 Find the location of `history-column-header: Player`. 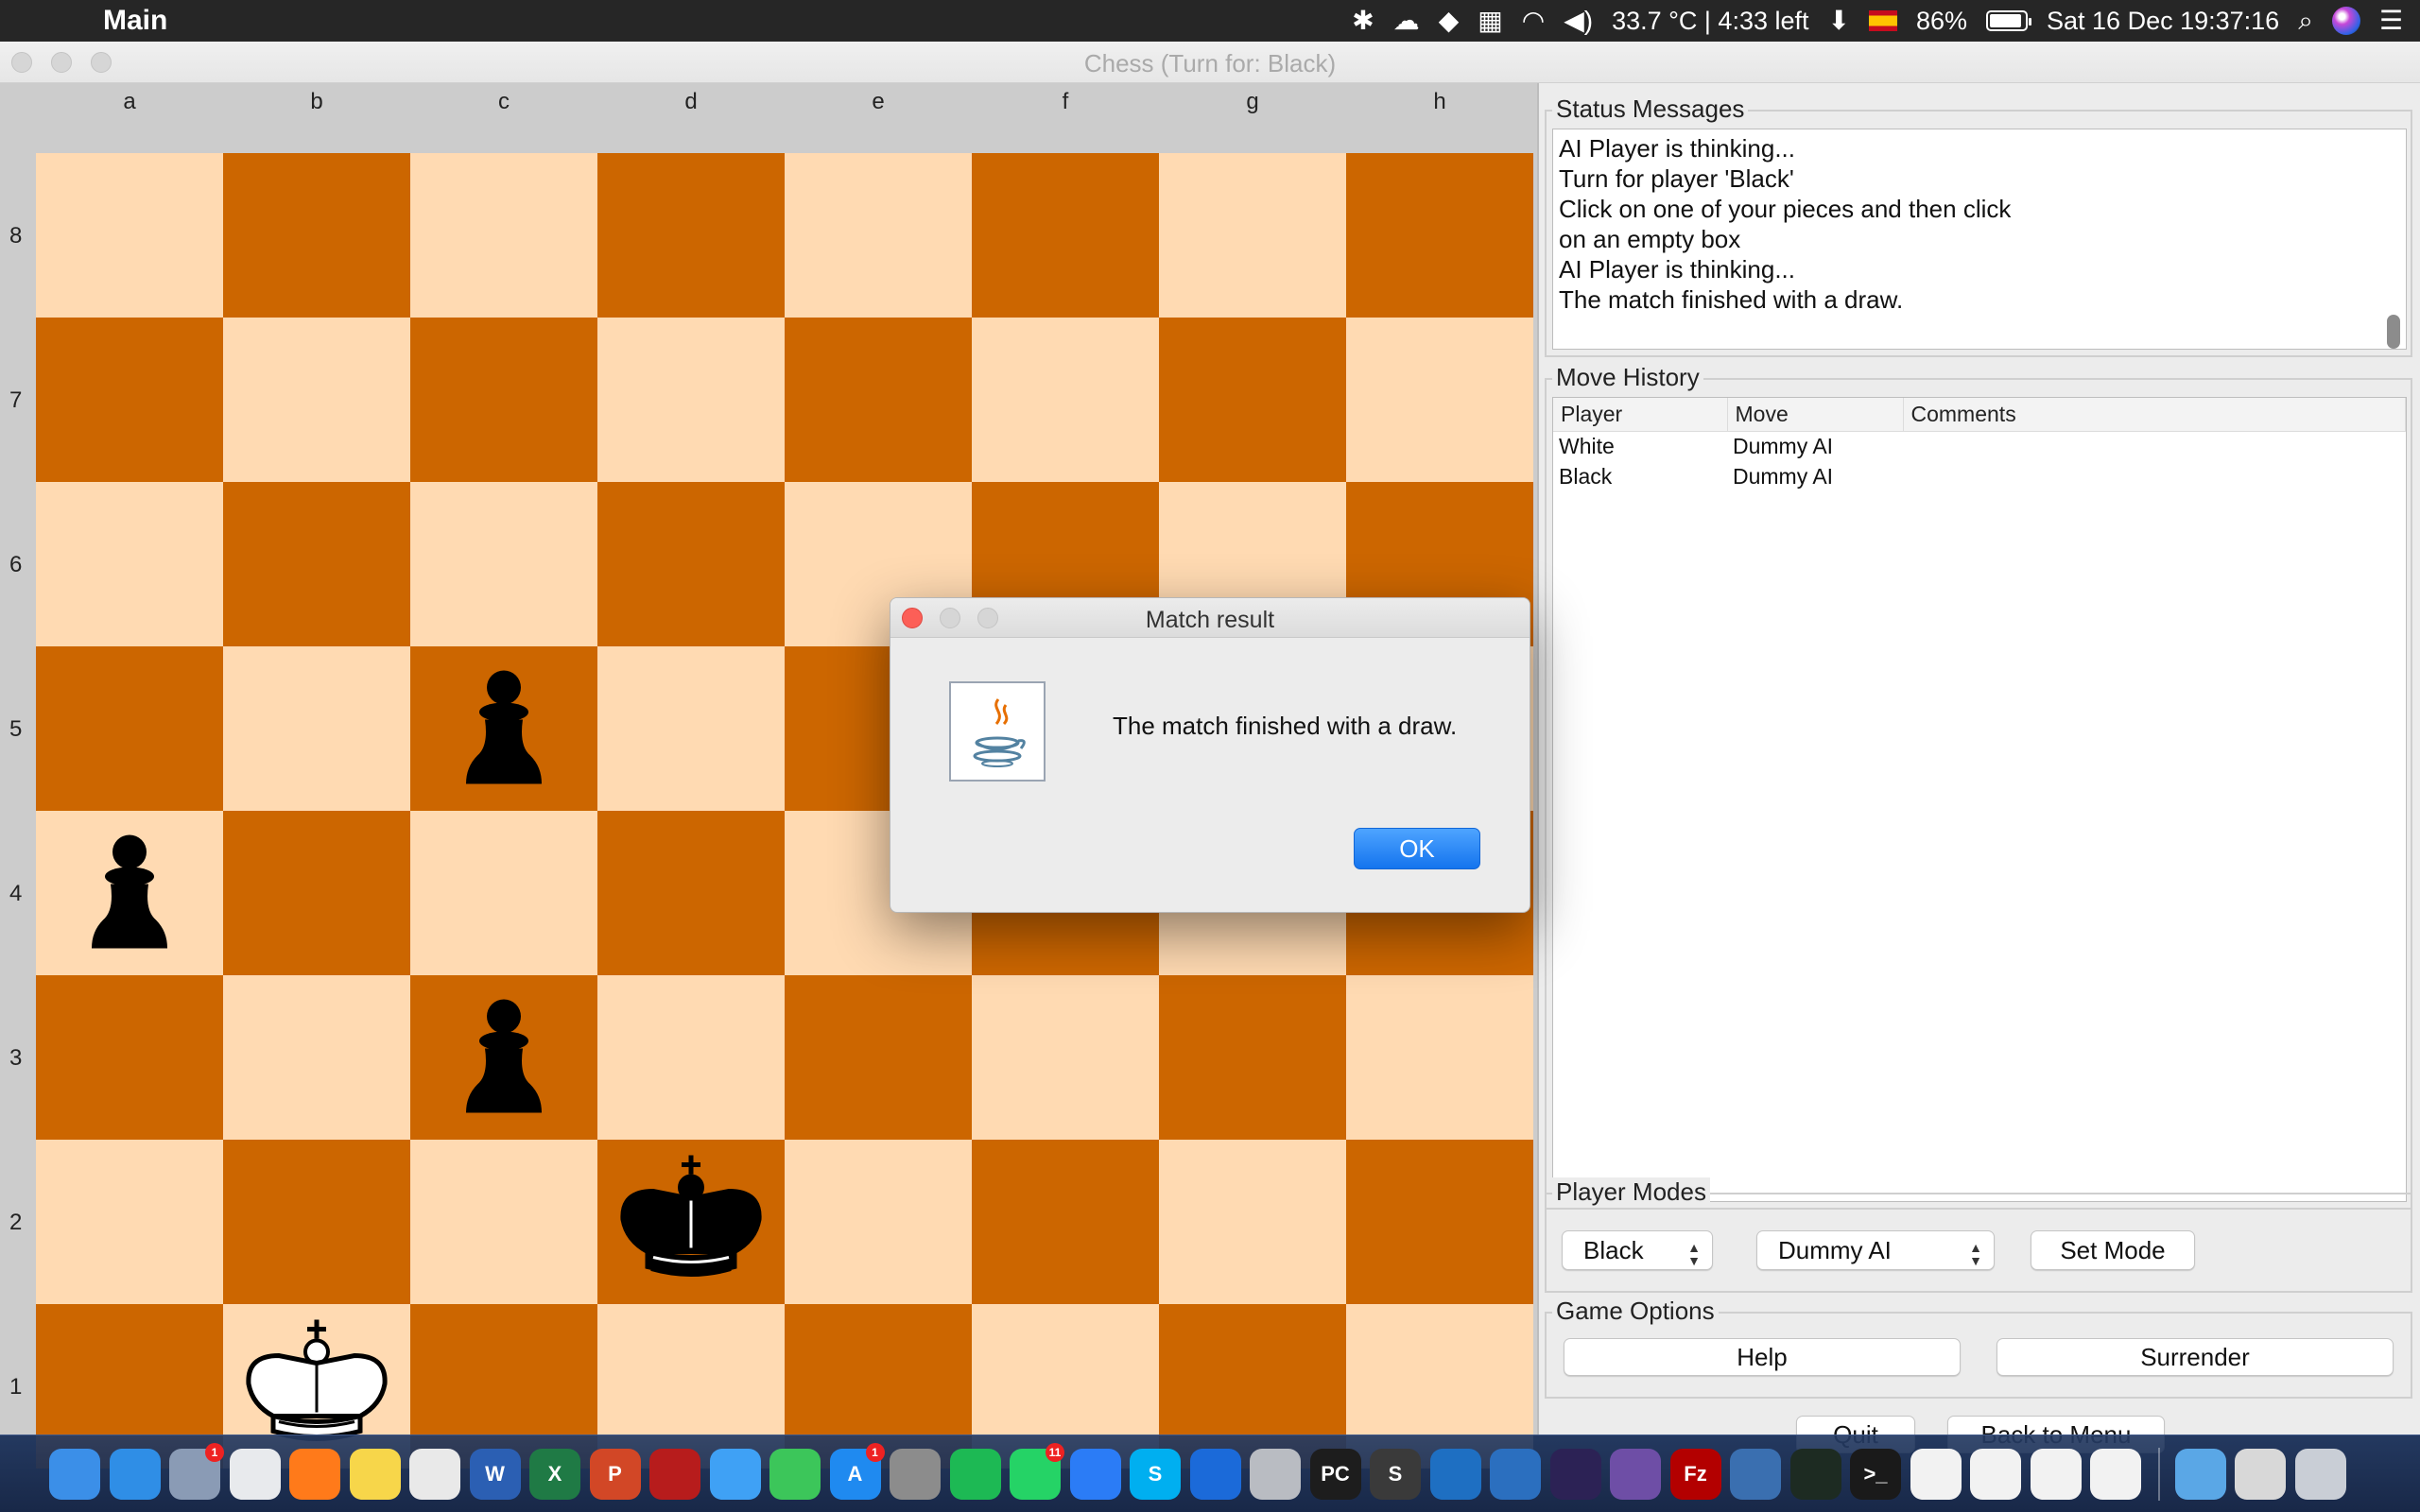

history-column-header: Player is located at coordinates (1640, 415).